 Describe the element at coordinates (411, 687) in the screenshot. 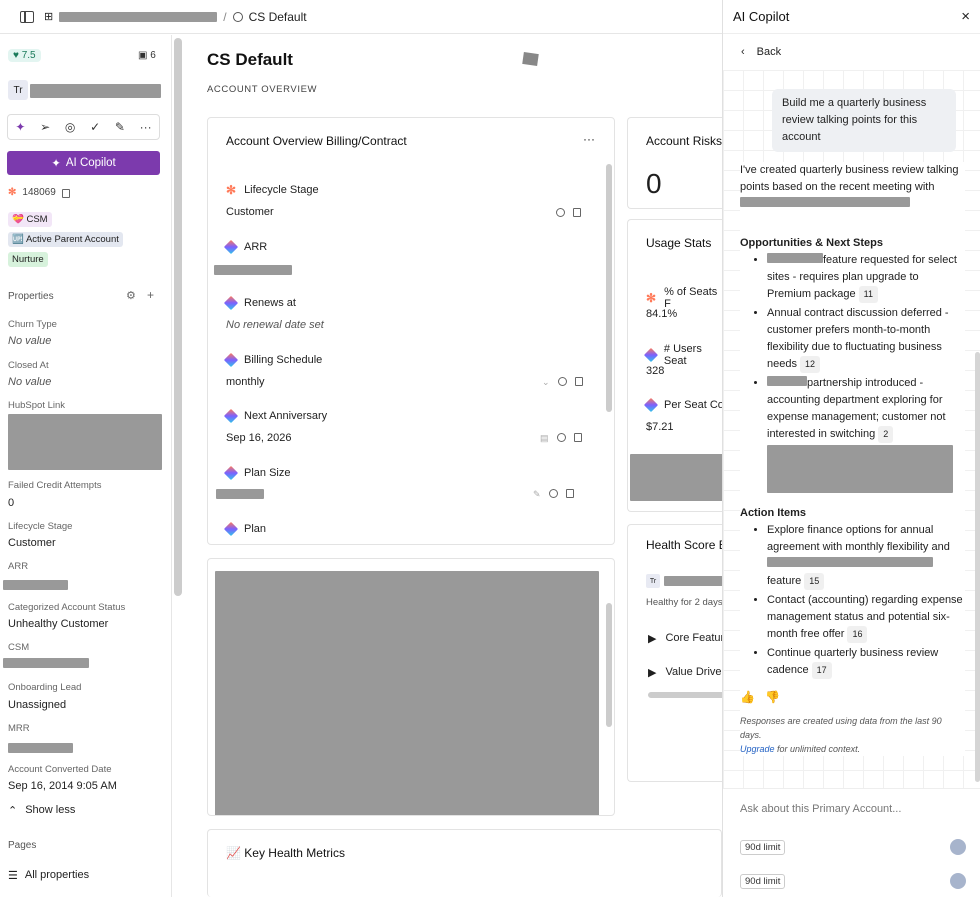

I see `redacted-card` at that location.